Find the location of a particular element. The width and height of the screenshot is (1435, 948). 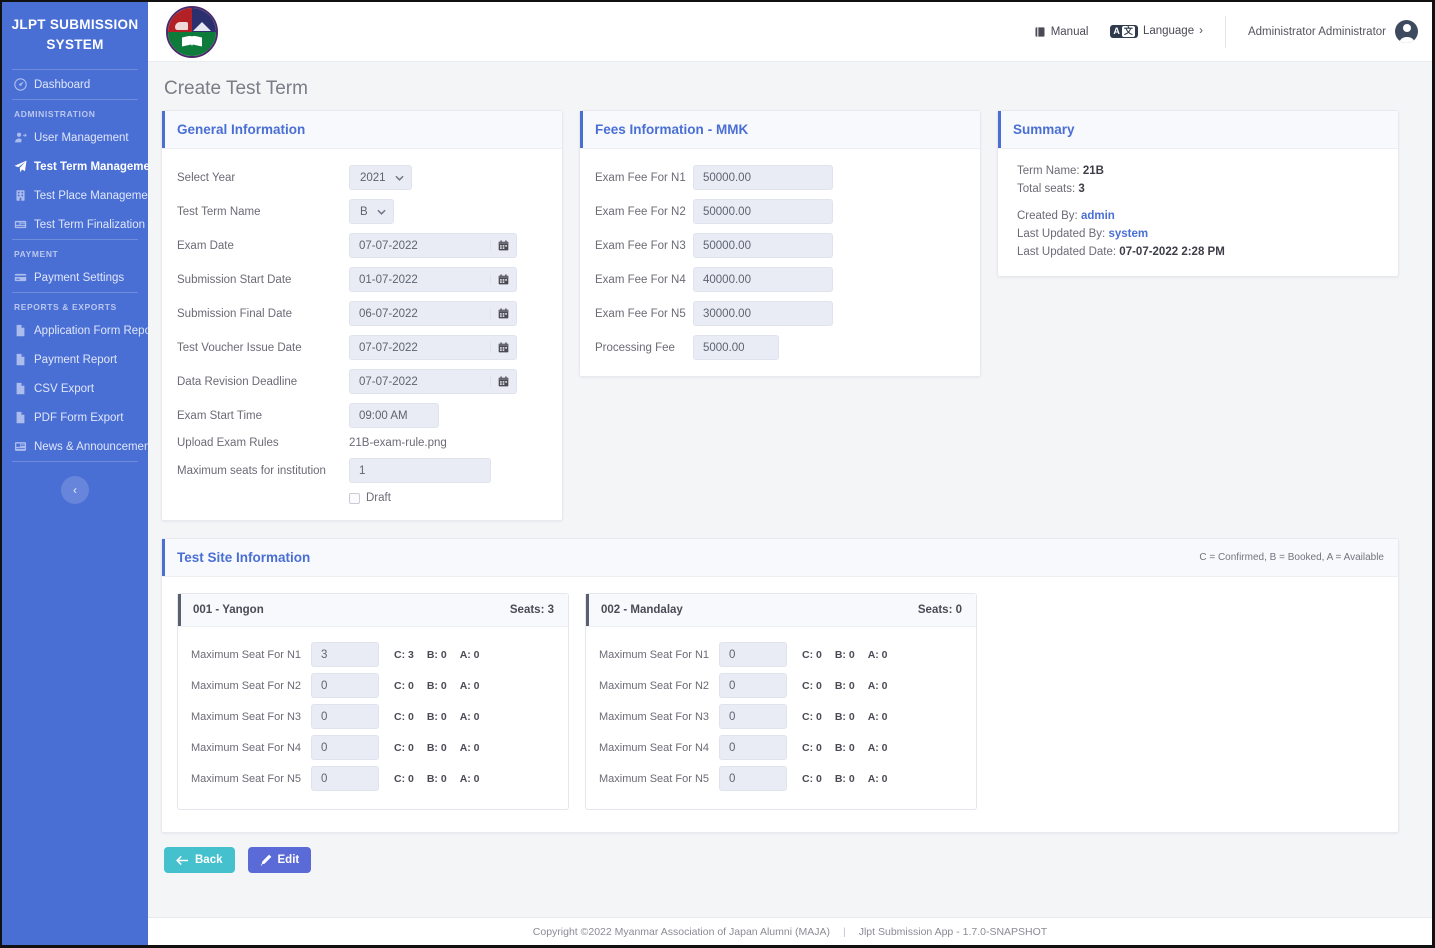

site-name: 002 - Mandalay is located at coordinates (642, 610).